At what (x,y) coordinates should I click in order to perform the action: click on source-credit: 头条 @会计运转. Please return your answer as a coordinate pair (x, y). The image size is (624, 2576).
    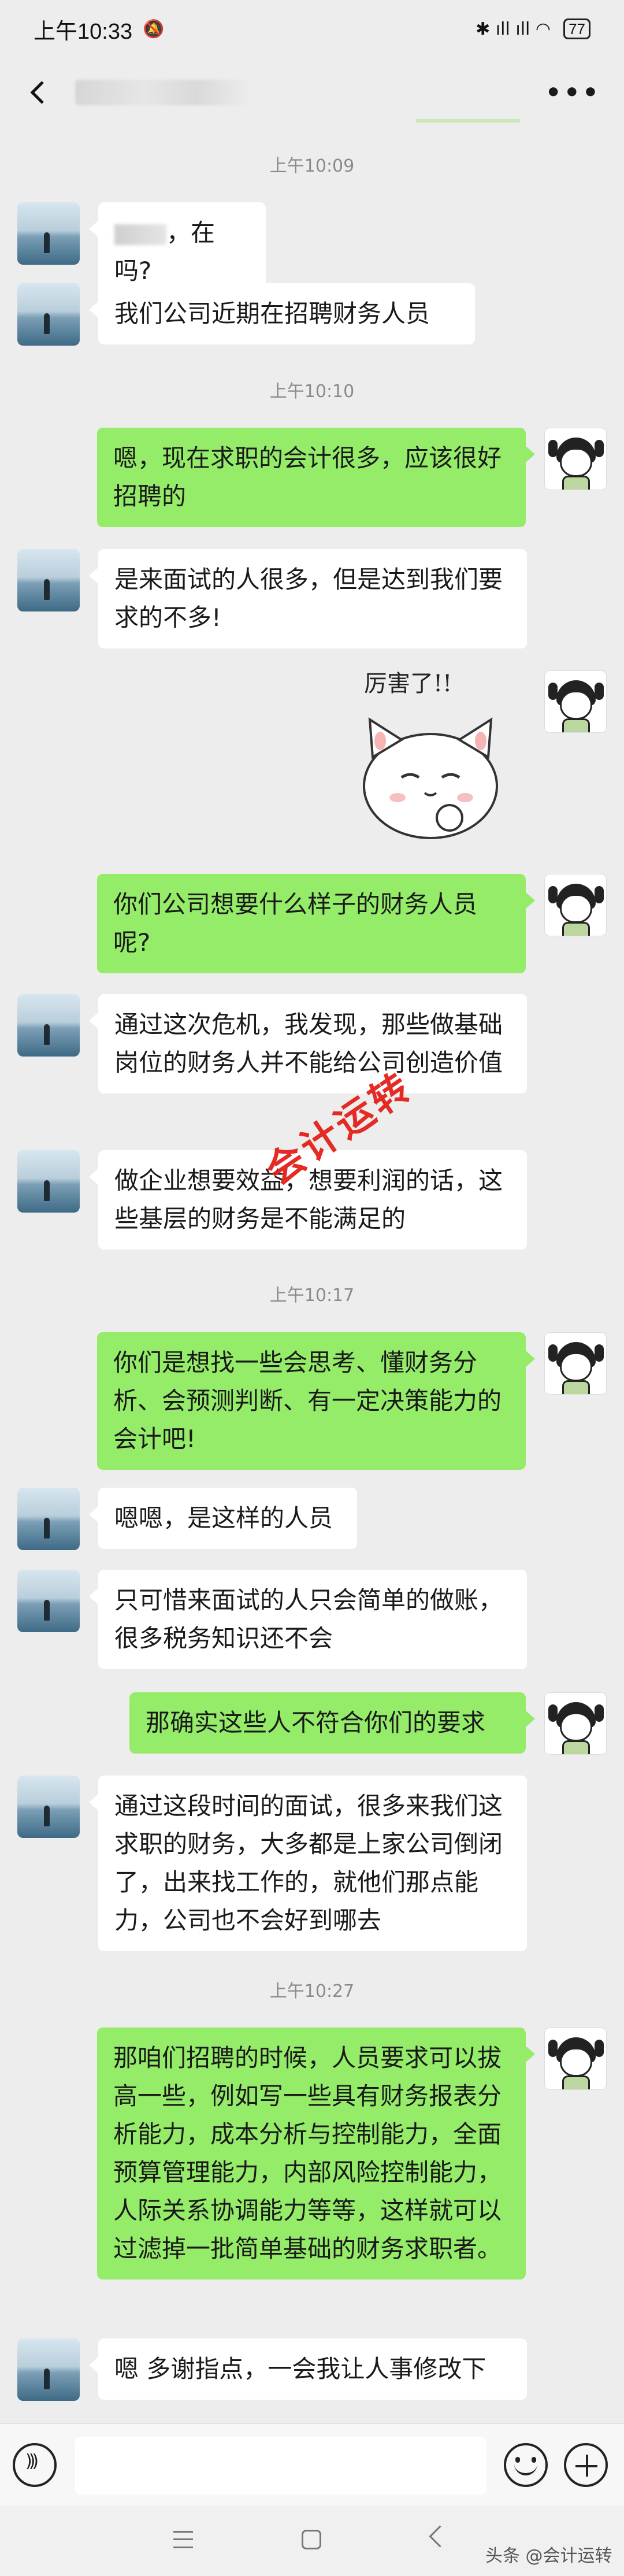
    Looking at the image, I should click on (548, 2556).